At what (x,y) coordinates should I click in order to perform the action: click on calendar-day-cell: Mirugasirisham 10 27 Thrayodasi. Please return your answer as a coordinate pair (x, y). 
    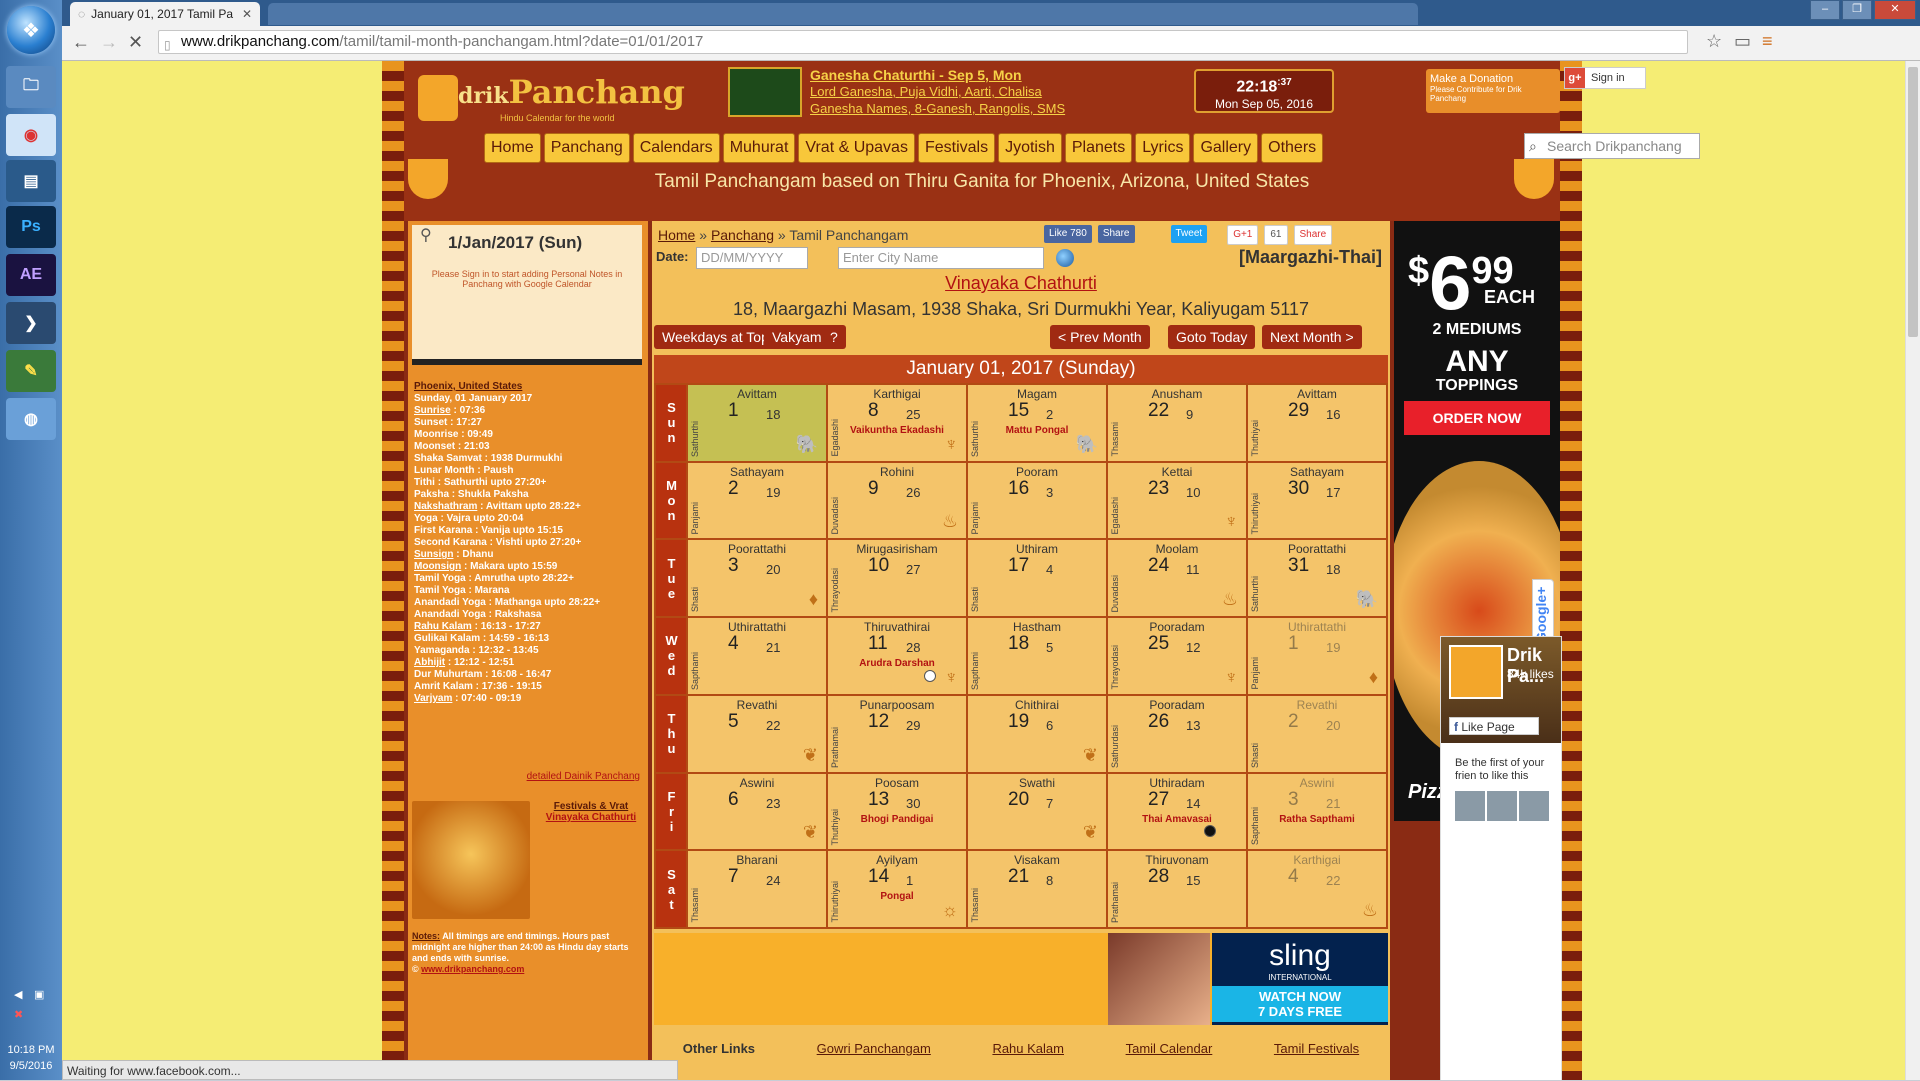
    Looking at the image, I should click on (897, 578).